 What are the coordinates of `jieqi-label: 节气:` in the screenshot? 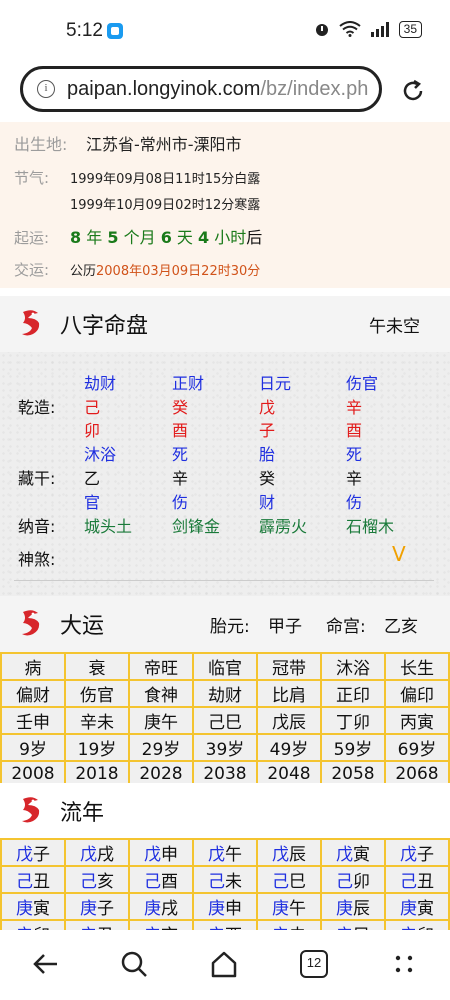 It's located at (32, 178).